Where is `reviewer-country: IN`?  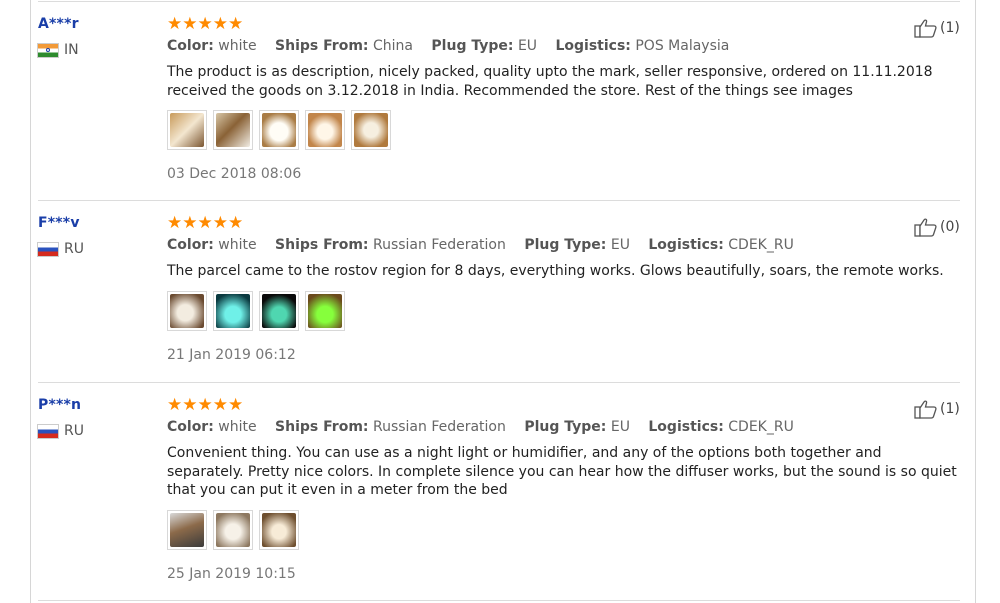 reviewer-country: IN is located at coordinates (58, 50).